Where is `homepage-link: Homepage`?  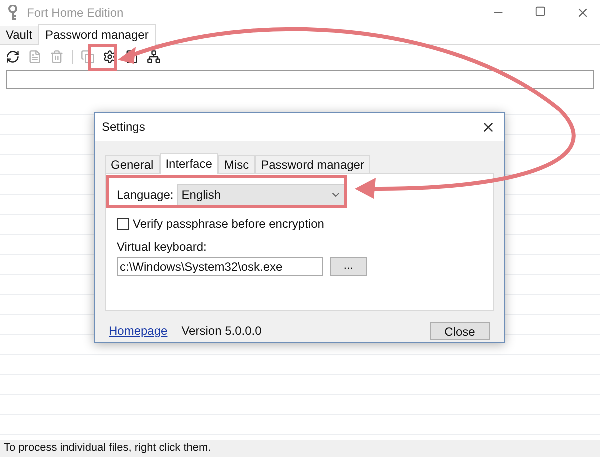 homepage-link: Homepage is located at coordinates (138, 331).